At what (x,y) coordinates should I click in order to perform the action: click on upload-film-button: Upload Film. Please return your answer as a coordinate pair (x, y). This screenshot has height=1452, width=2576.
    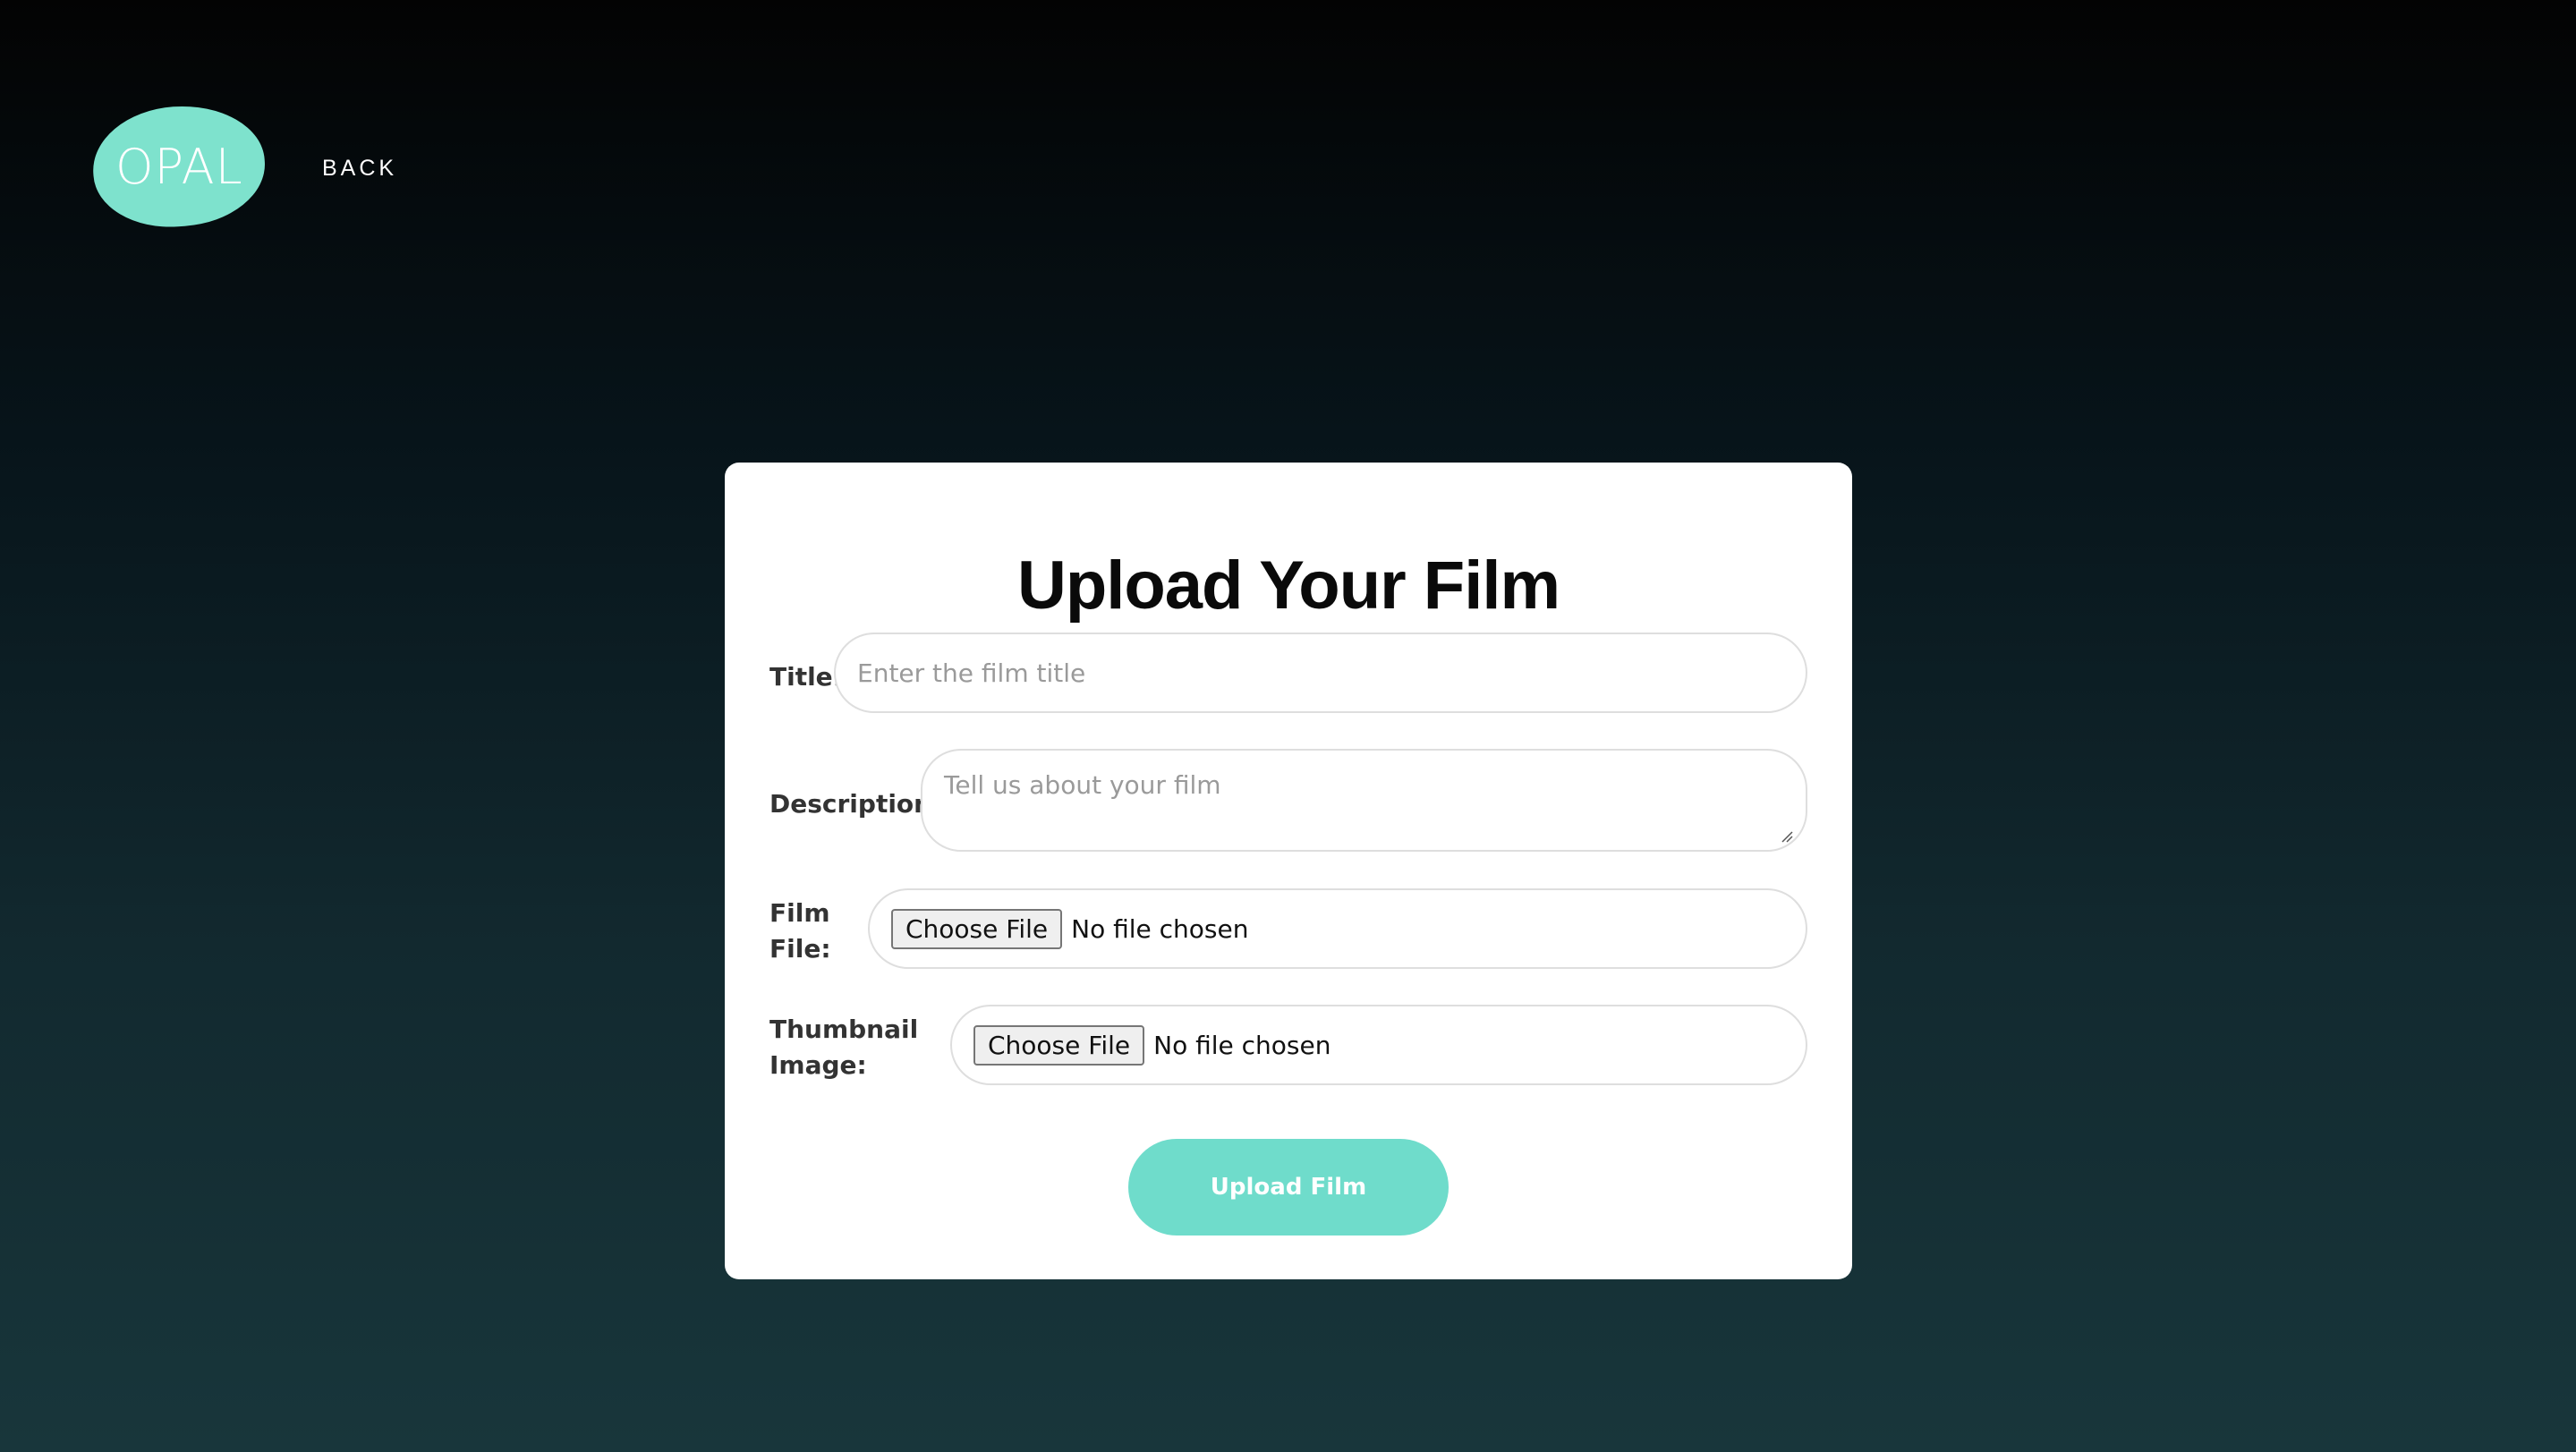
    Looking at the image, I should click on (1288, 1187).